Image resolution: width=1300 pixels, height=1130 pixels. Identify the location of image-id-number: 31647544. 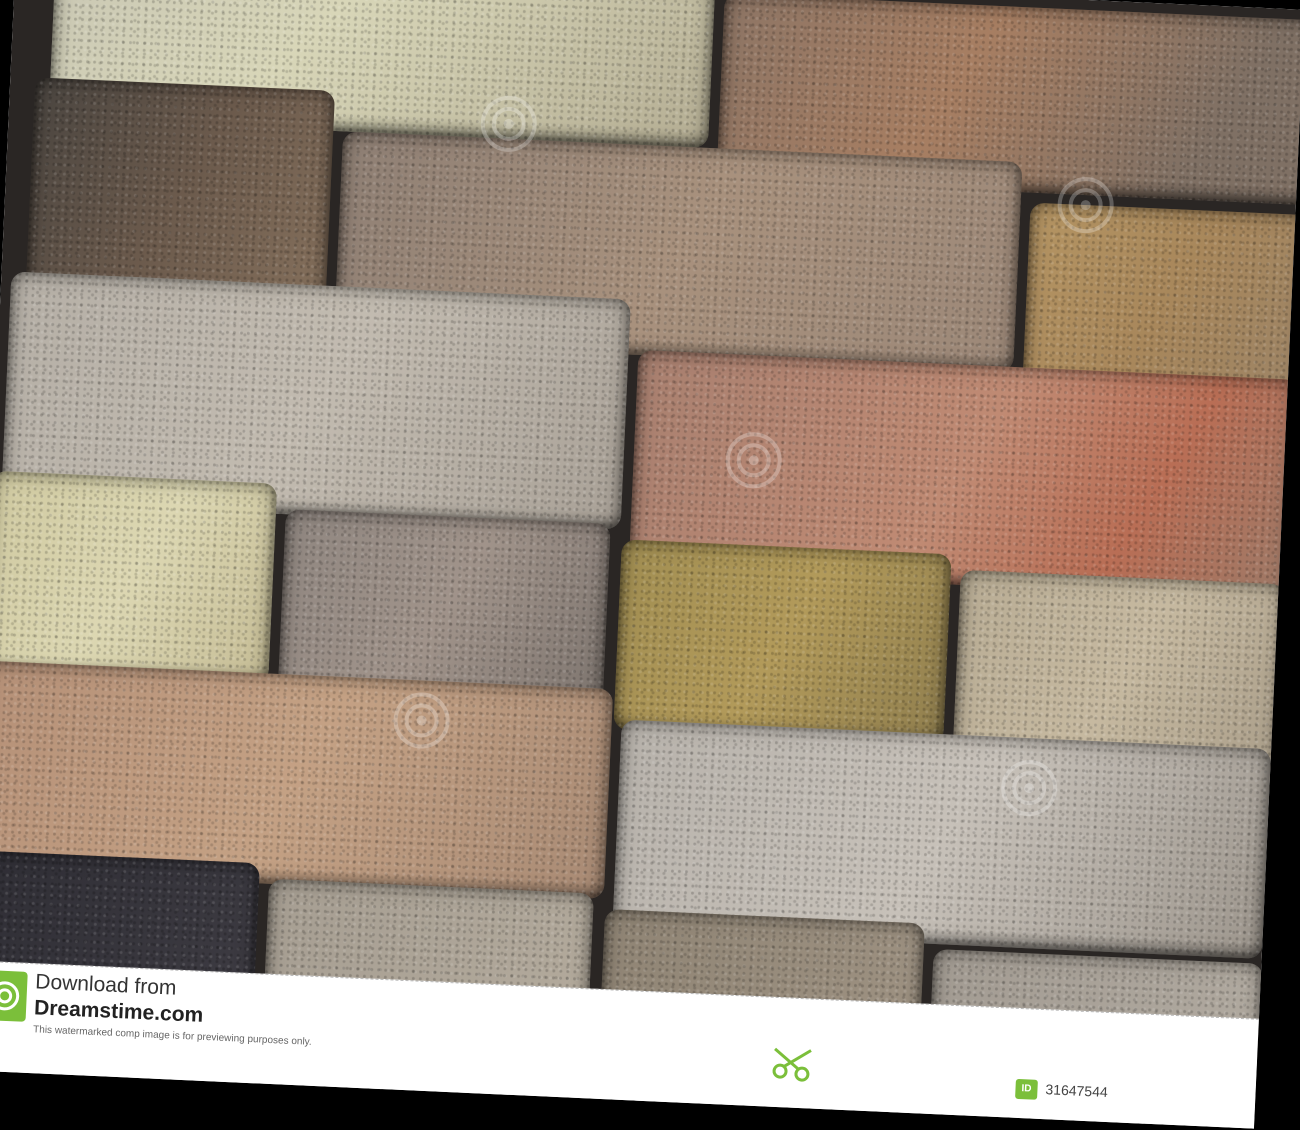
(1077, 1091).